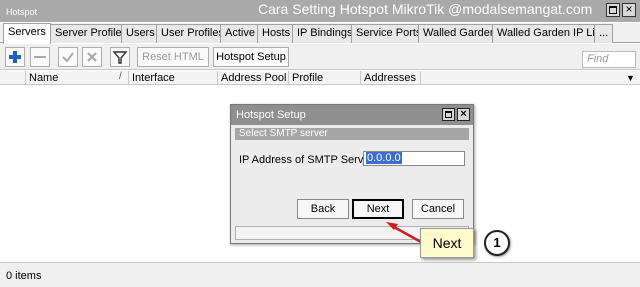 The height and width of the screenshot is (287, 640). What do you see at coordinates (459, 33) in the screenshot?
I see `tab-walled-garden: Walled Garden` at bounding box center [459, 33].